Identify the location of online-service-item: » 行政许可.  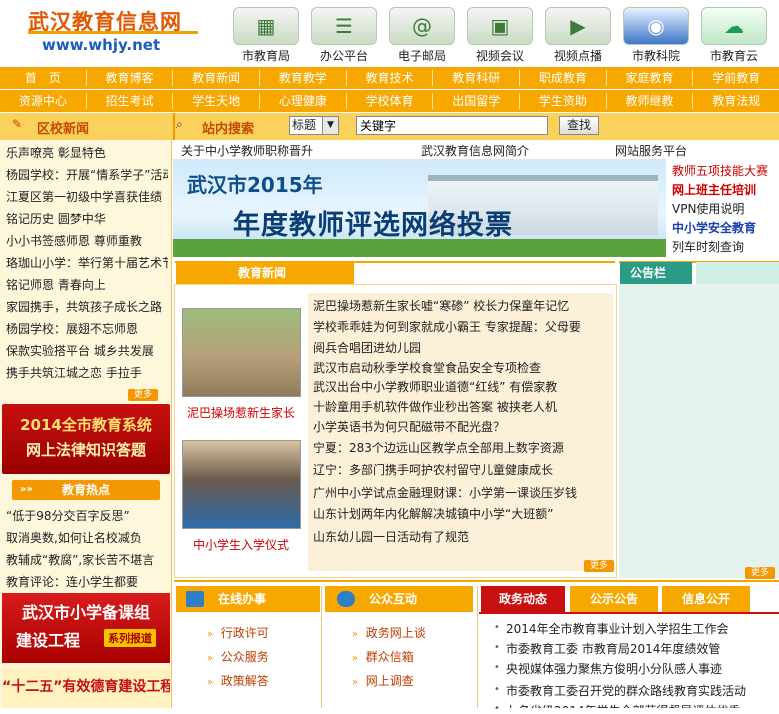
(238, 632).